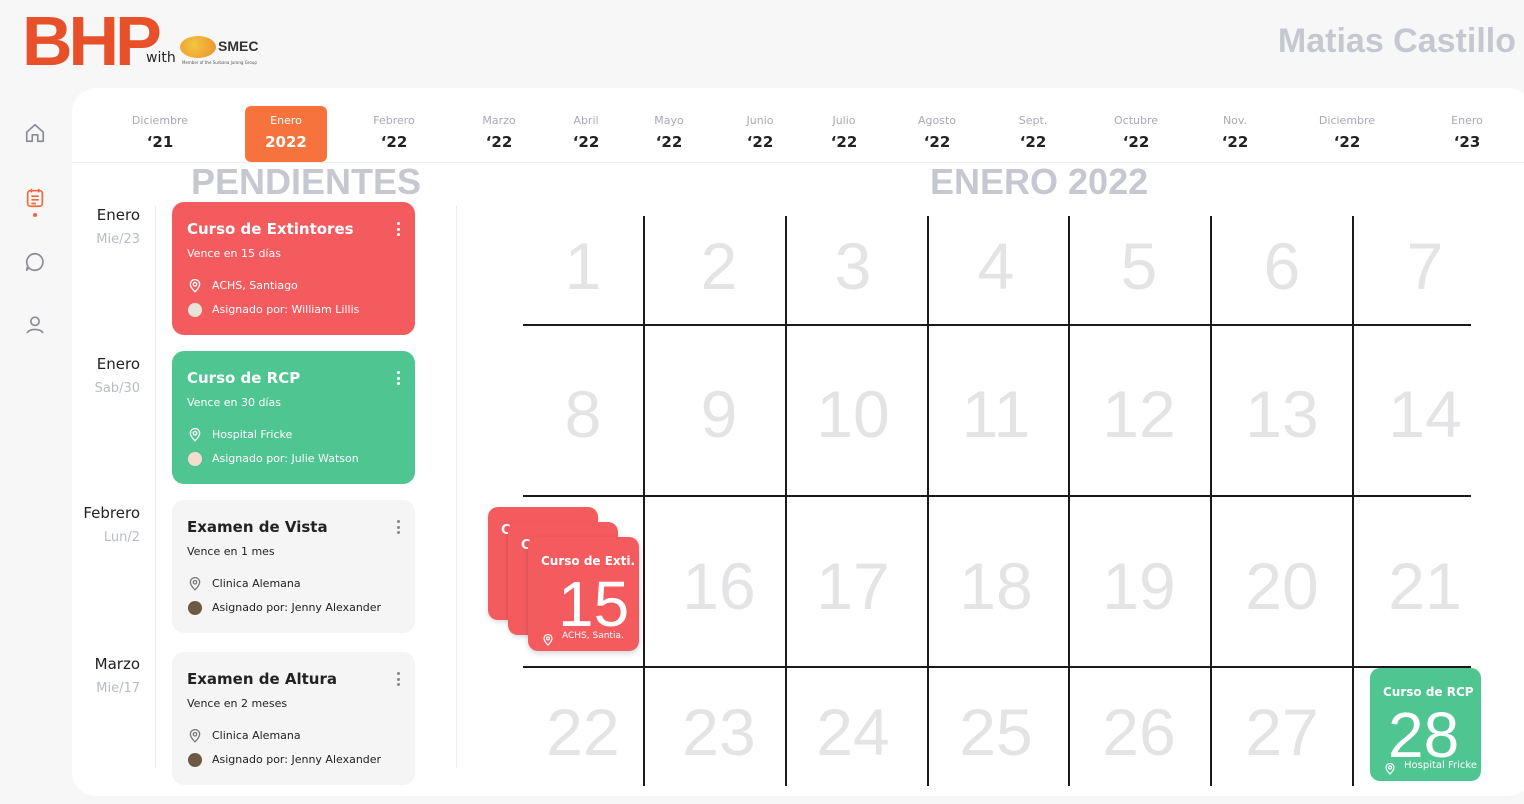  What do you see at coordinates (286, 309) in the screenshot?
I see `card-assigned: Asignado por: William Lillis` at bounding box center [286, 309].